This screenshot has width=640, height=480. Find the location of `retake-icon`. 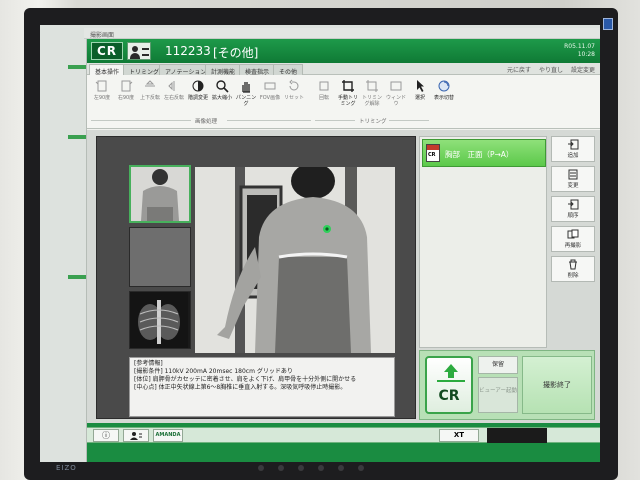

retake-icon is located at coordinates (573, 234).